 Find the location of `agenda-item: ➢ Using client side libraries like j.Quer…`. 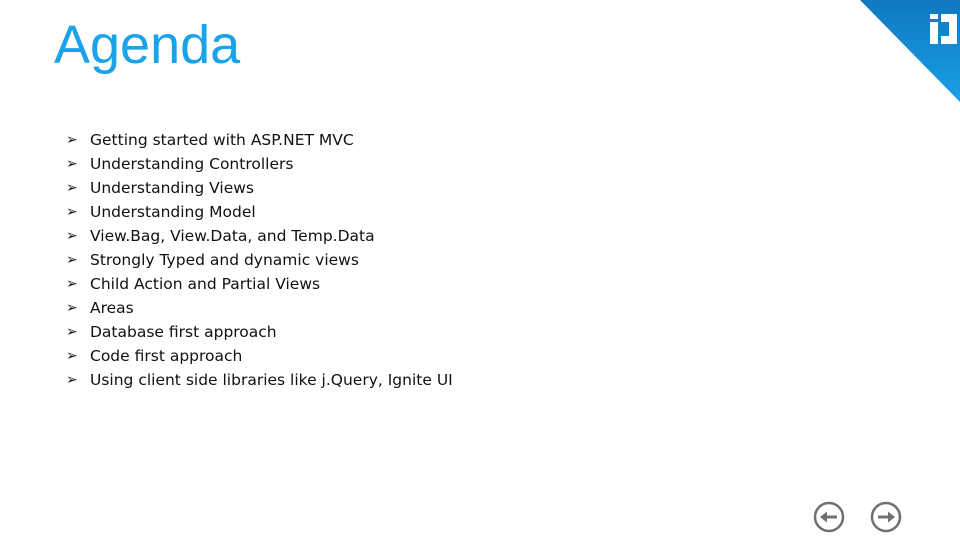

agenda-item: ➢ Using client side libraries like j.Quer… is located at coordinates (259, 380).